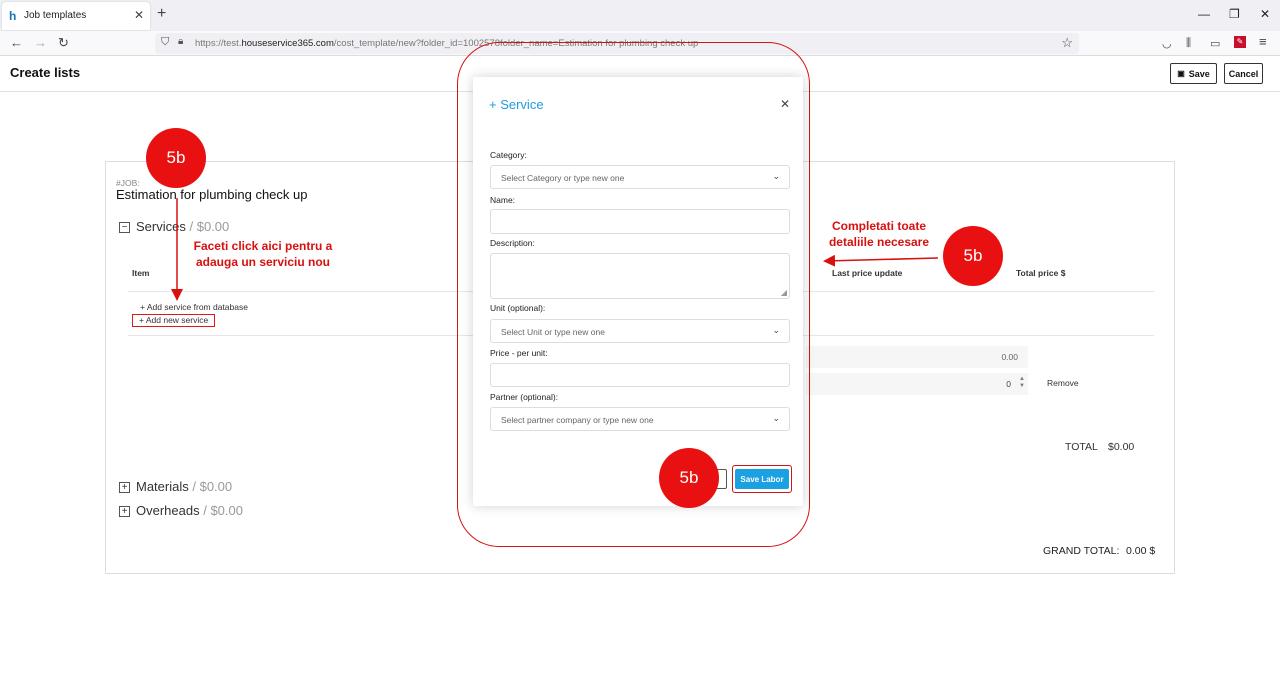 Image resolution: width=1280 pixels, height=694 pixels. What do you see at coordinates (555, 249) in the screenshot?
I see `annotation-arrows` at bounding box center [555, 249].